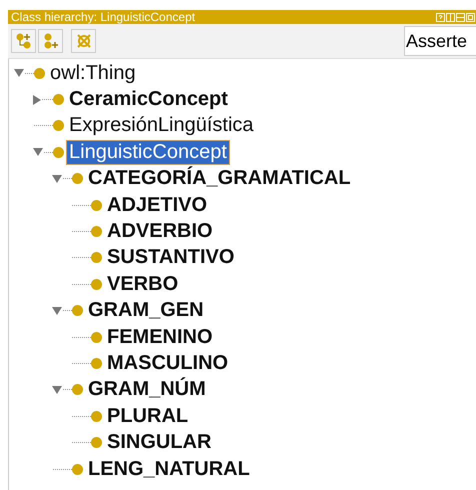 This screenshot has height=490, width=476. Describe the element at coordinates (146, 311) in the screenshot. I see `tree-item: GRAM_GEN` at that location.